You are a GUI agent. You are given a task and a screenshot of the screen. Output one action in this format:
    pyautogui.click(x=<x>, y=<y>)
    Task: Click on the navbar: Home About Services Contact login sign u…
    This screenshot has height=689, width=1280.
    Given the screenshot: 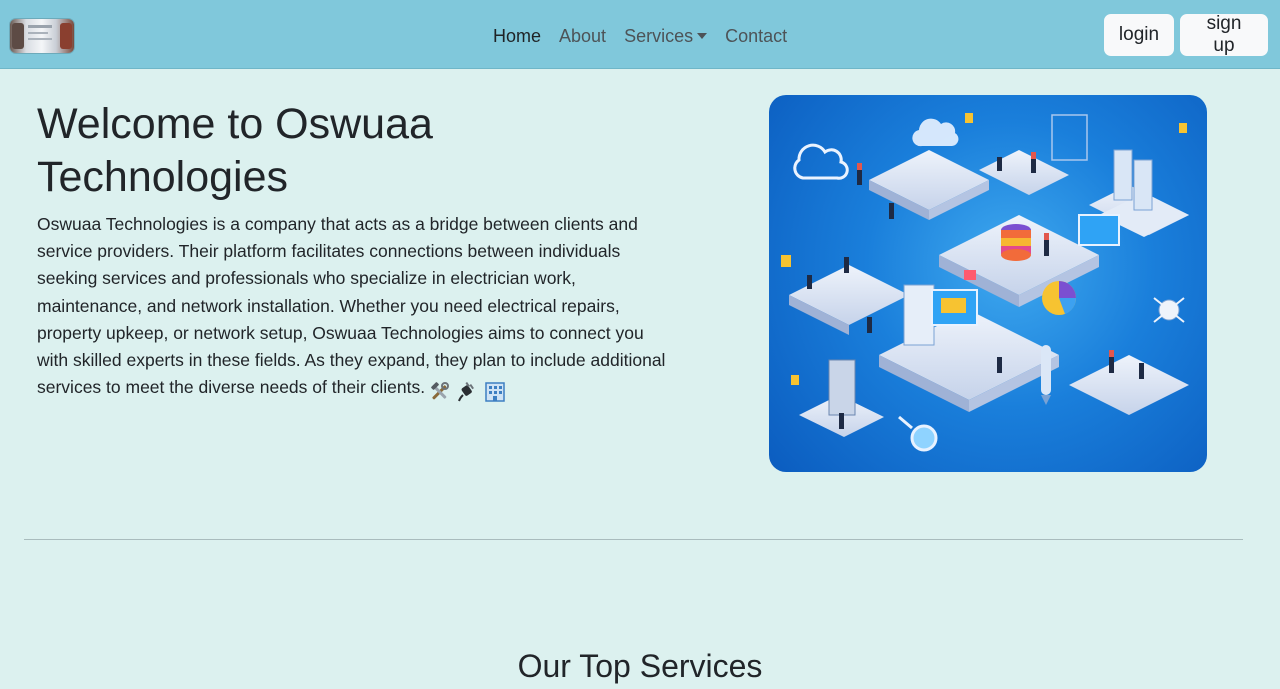 What is the action you would take?
    pyautogui.click(x=640, y=34)
    